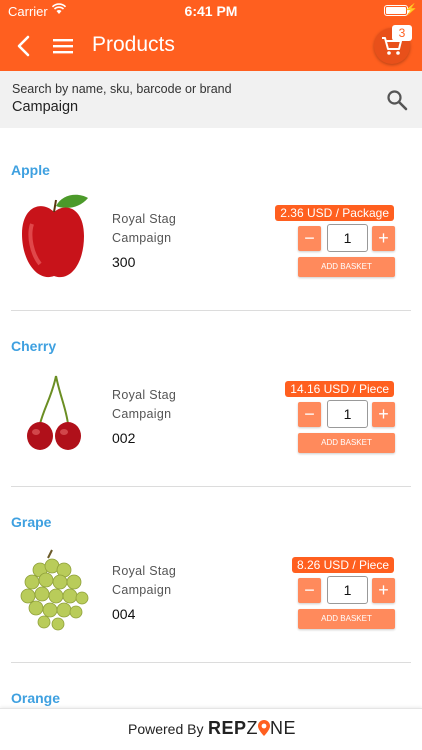 This screenshot has width=422, height=750. What do you see at coordinates (264, 728) in the screenshot?
I see `location-pin-icon` at bounding box center [264, 728].